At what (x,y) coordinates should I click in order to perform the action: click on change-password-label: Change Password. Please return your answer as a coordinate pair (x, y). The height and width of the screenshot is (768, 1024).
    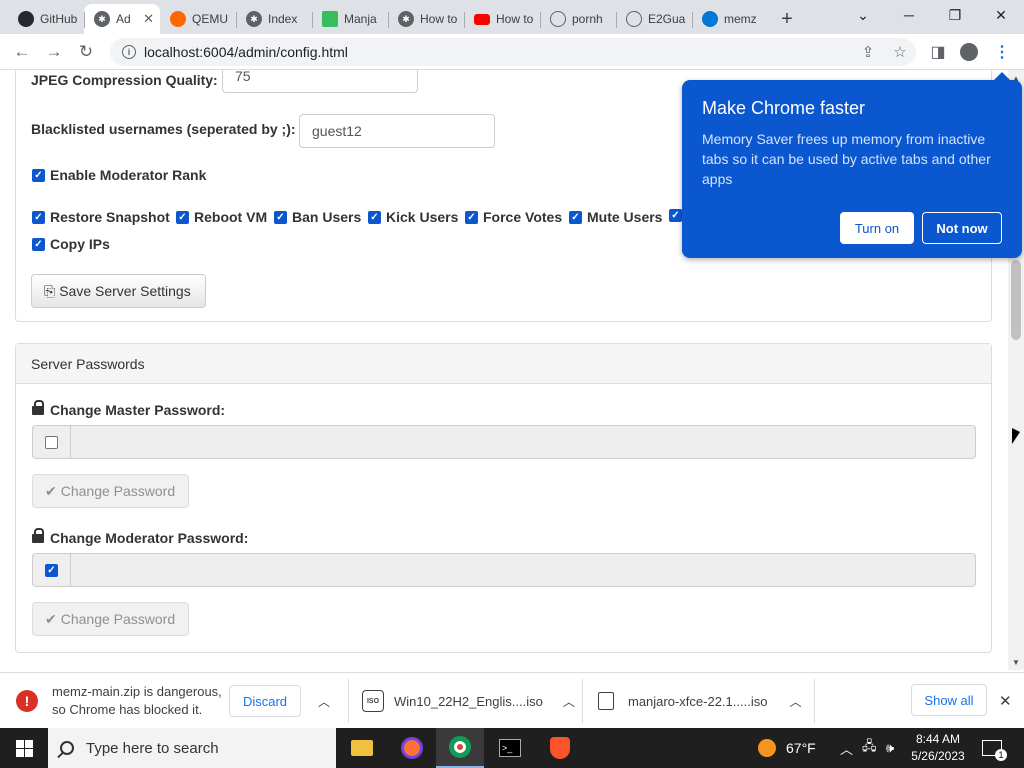
    Looking at the image, I should click on (118, 491).